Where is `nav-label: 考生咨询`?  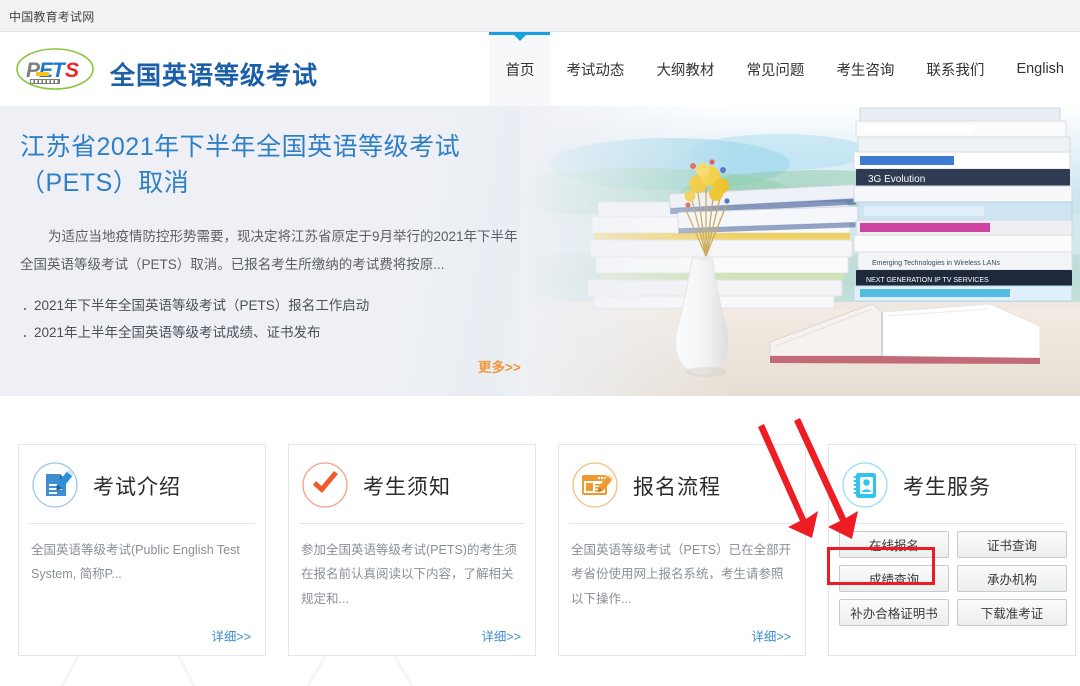
nav-label: 考生咨询 is located at coordinates (865, 70).